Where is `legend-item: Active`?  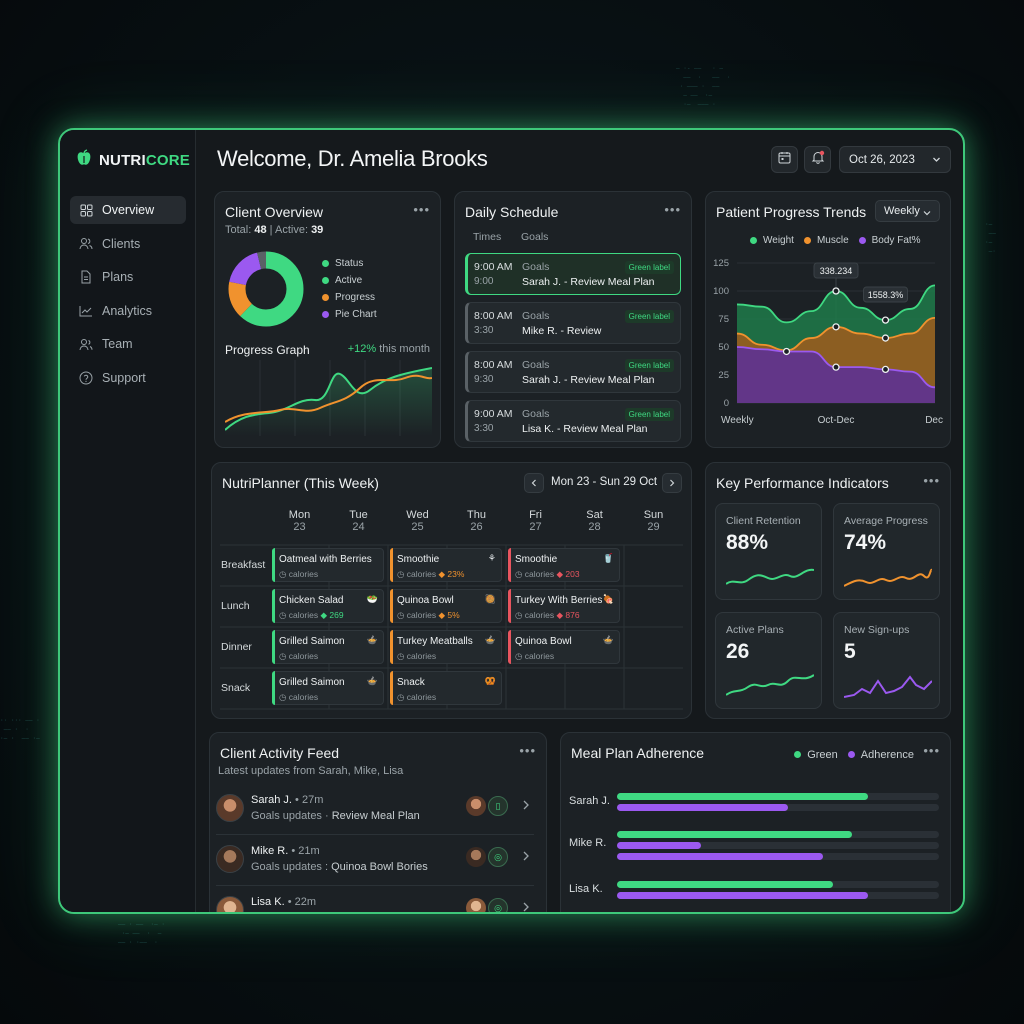
legend-item: Active is located at coordinates (349, 280).